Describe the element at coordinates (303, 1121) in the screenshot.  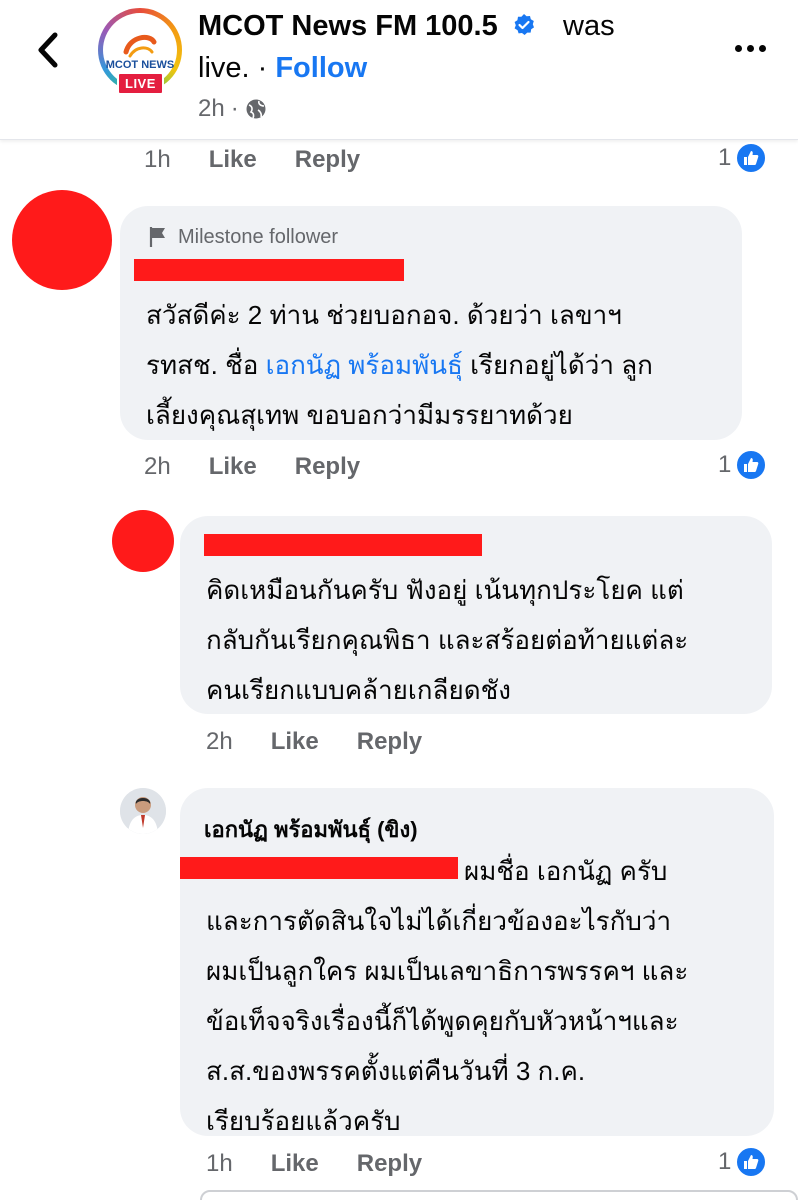
I see `comment-line: เรียบร้อยแล้วครับ` at that location.